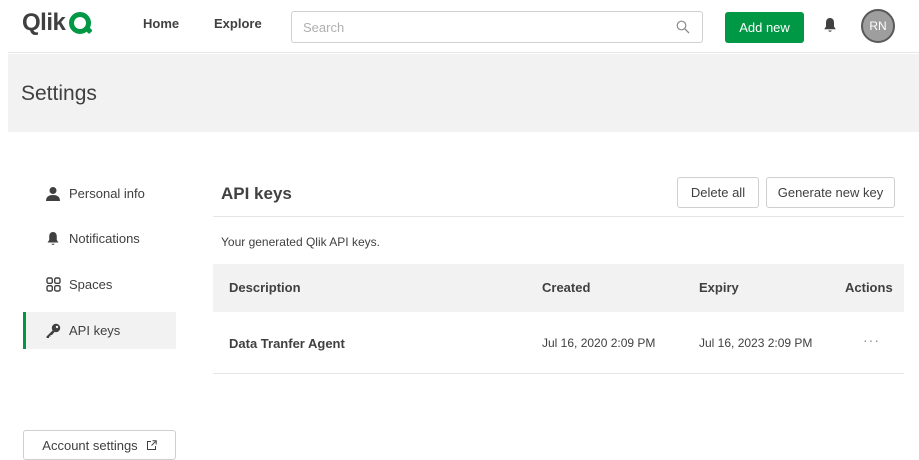 The image size is (919, 460). I want to click on api-keys-title: API keys, so click(256, 193).